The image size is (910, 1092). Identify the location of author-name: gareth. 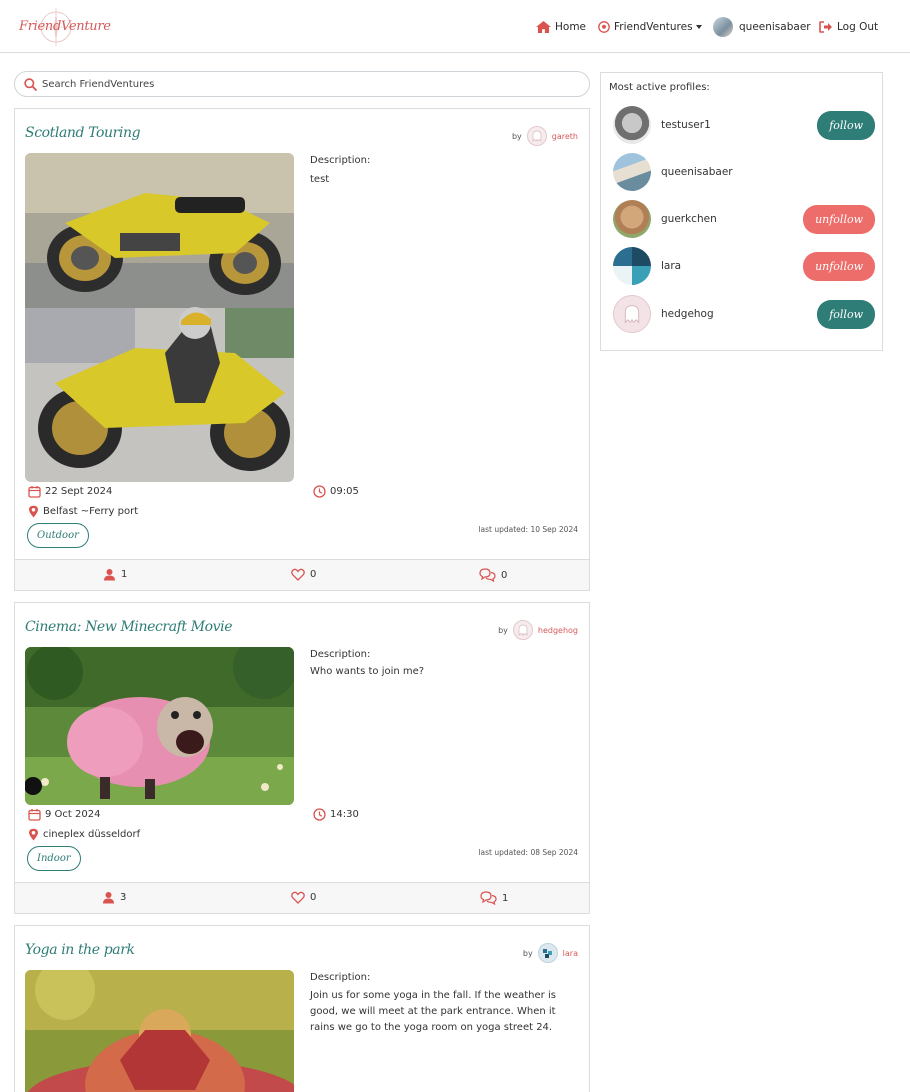
(564, 136).